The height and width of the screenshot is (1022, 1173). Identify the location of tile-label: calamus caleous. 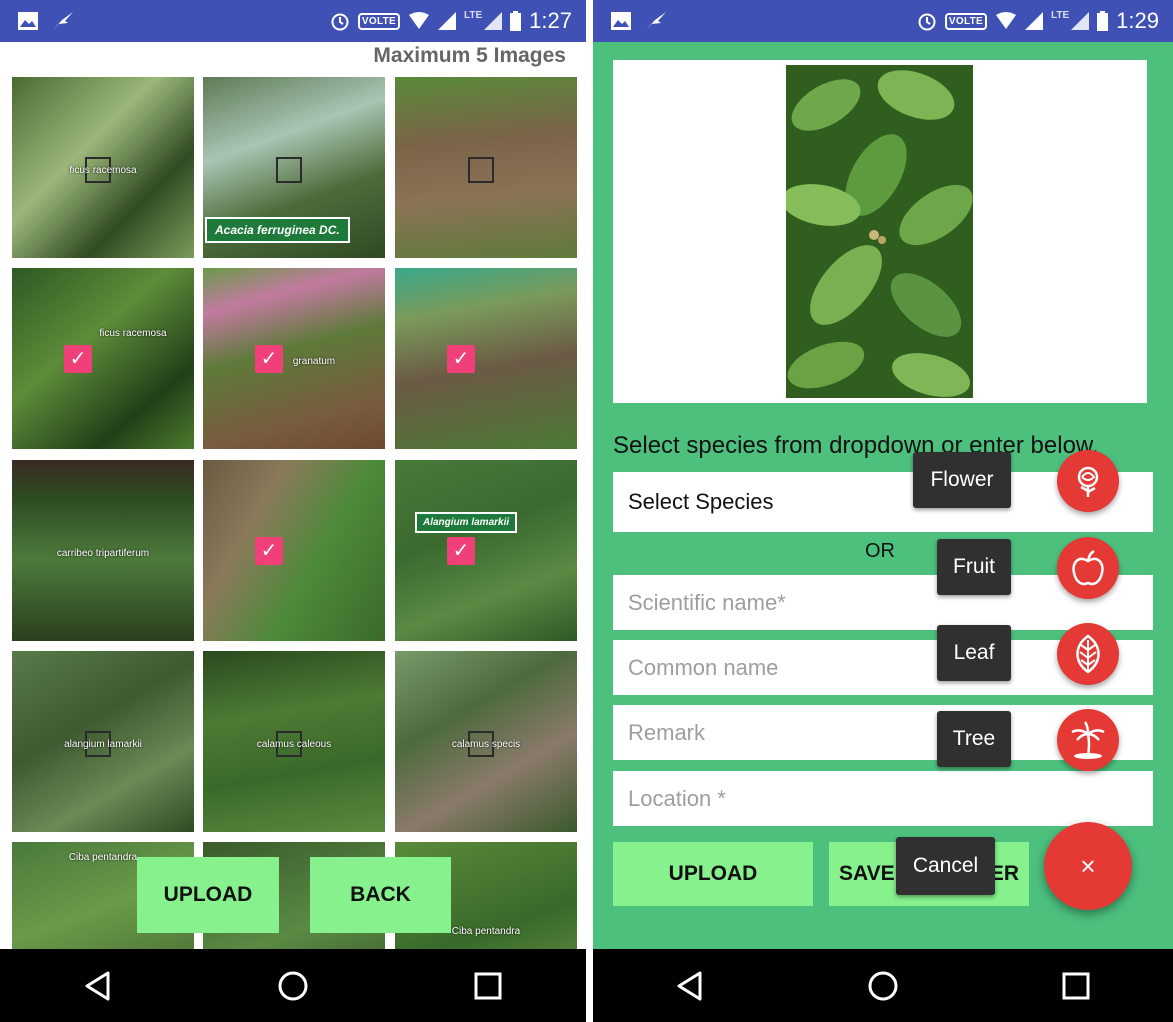
(294, 744).